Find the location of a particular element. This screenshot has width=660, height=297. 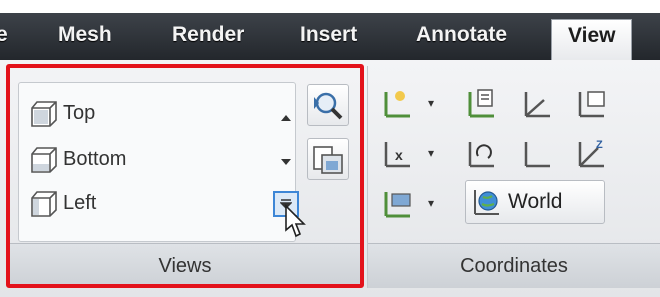

world-label: World is located at coordinates (535, 201).